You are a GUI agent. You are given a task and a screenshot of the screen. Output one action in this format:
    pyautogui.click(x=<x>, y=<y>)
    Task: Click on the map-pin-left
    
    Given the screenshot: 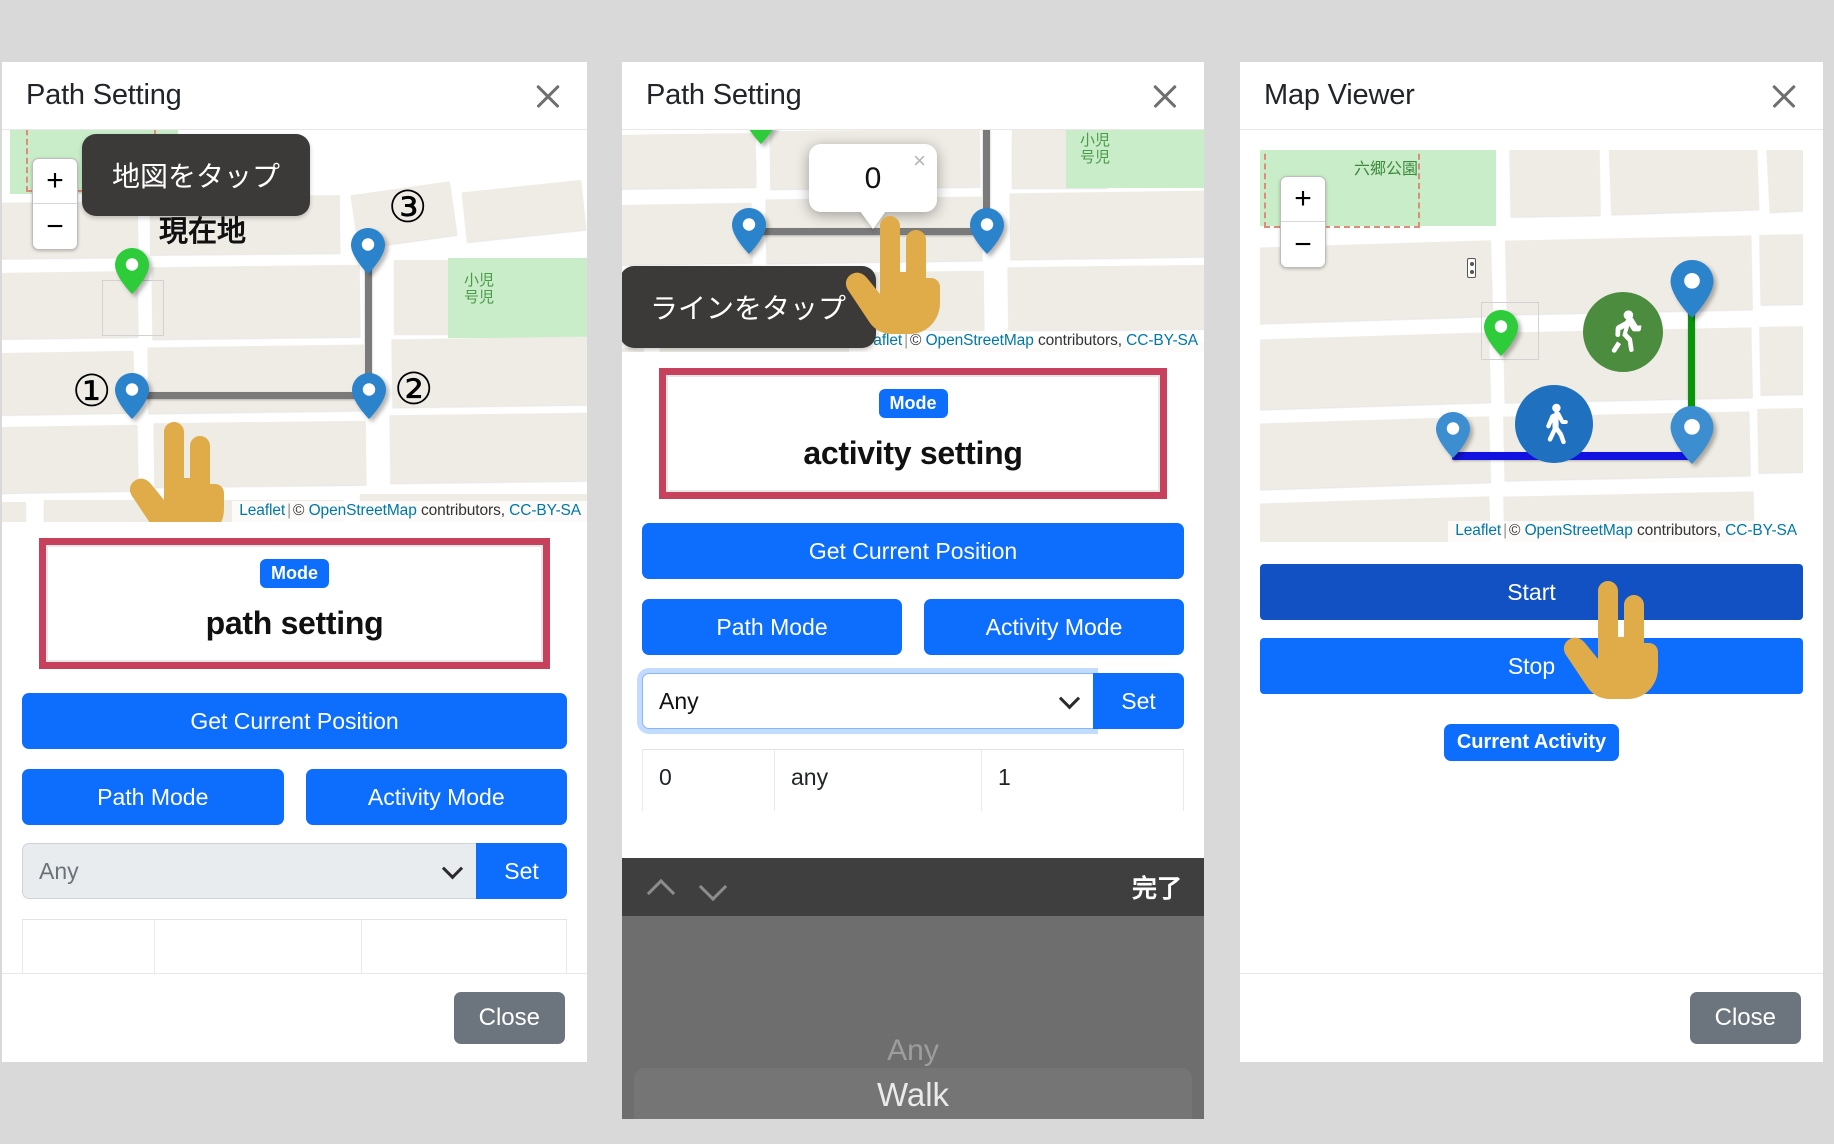 What is the action you would take?
    pyautogui.click(x=1453, y=435)
    